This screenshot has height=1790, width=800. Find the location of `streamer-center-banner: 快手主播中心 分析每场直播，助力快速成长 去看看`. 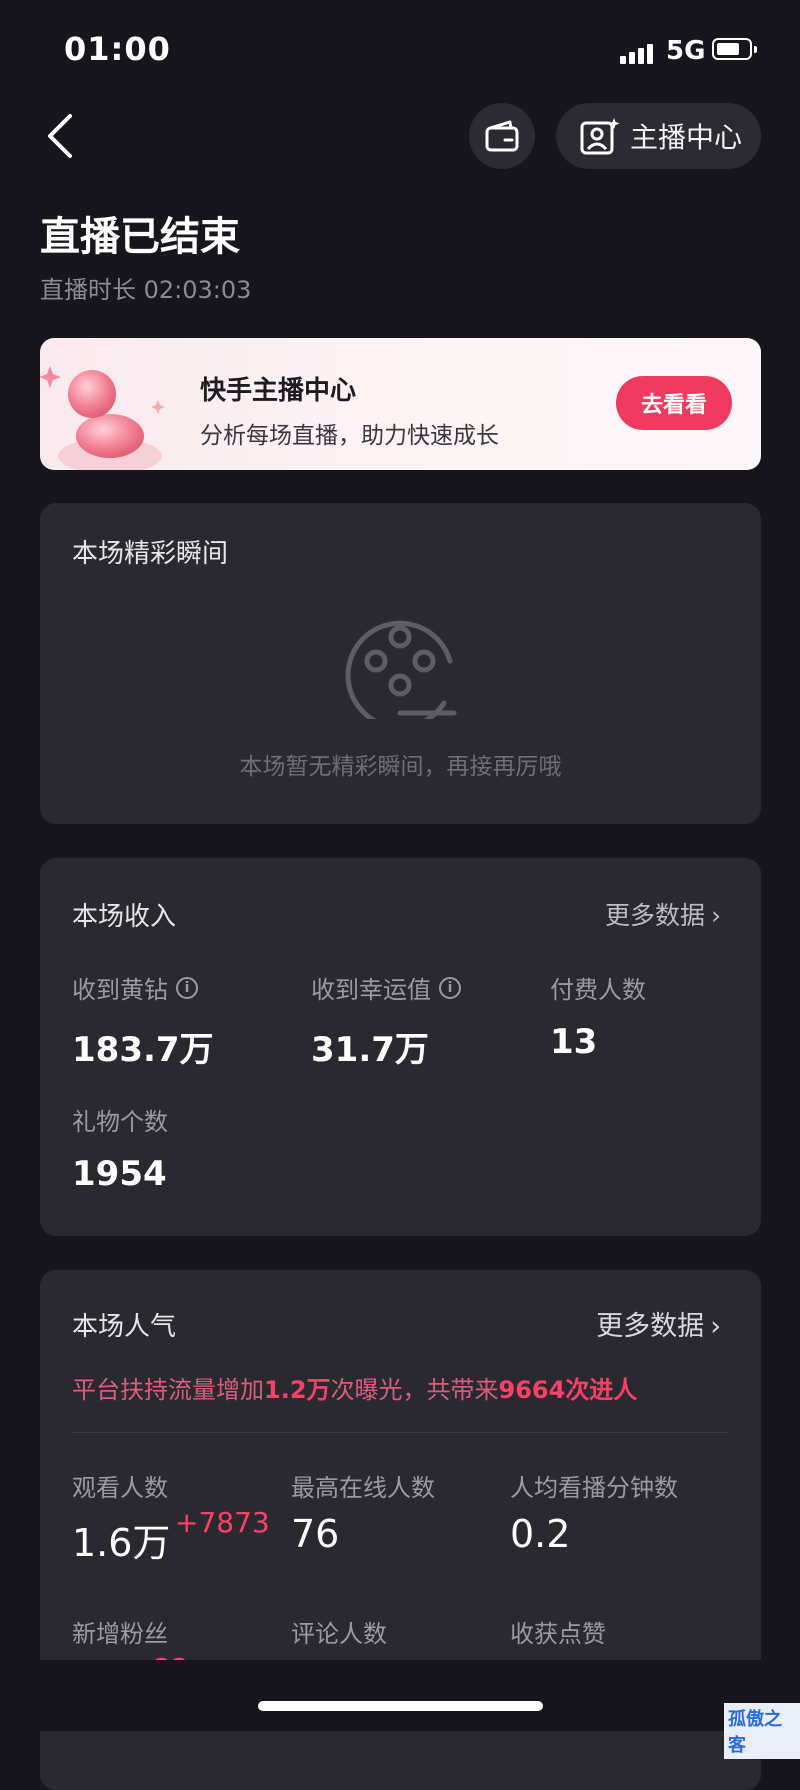

streamer-center-banner: 快手主播中心 分析每场直播，助力快速成长 去看看 is located at coordinates (400, 404).